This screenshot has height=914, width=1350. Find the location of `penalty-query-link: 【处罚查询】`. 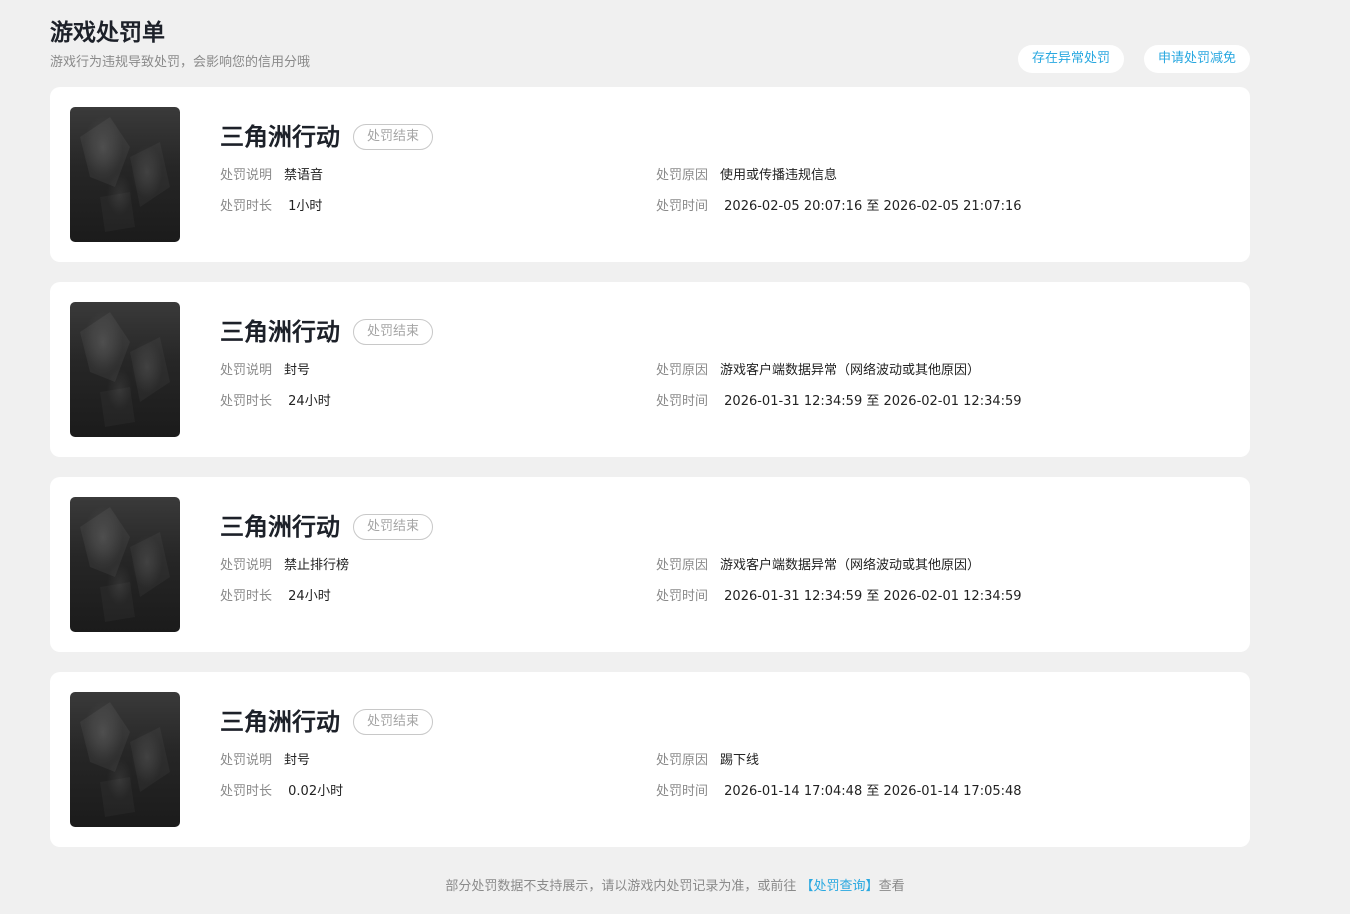

penalty-query-link: 【处罚查询】 is located at coordinates (840, 886).